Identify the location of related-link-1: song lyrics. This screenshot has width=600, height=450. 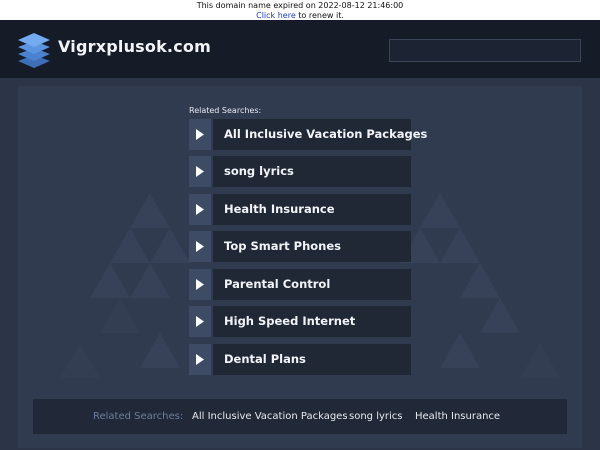
(300, 171).